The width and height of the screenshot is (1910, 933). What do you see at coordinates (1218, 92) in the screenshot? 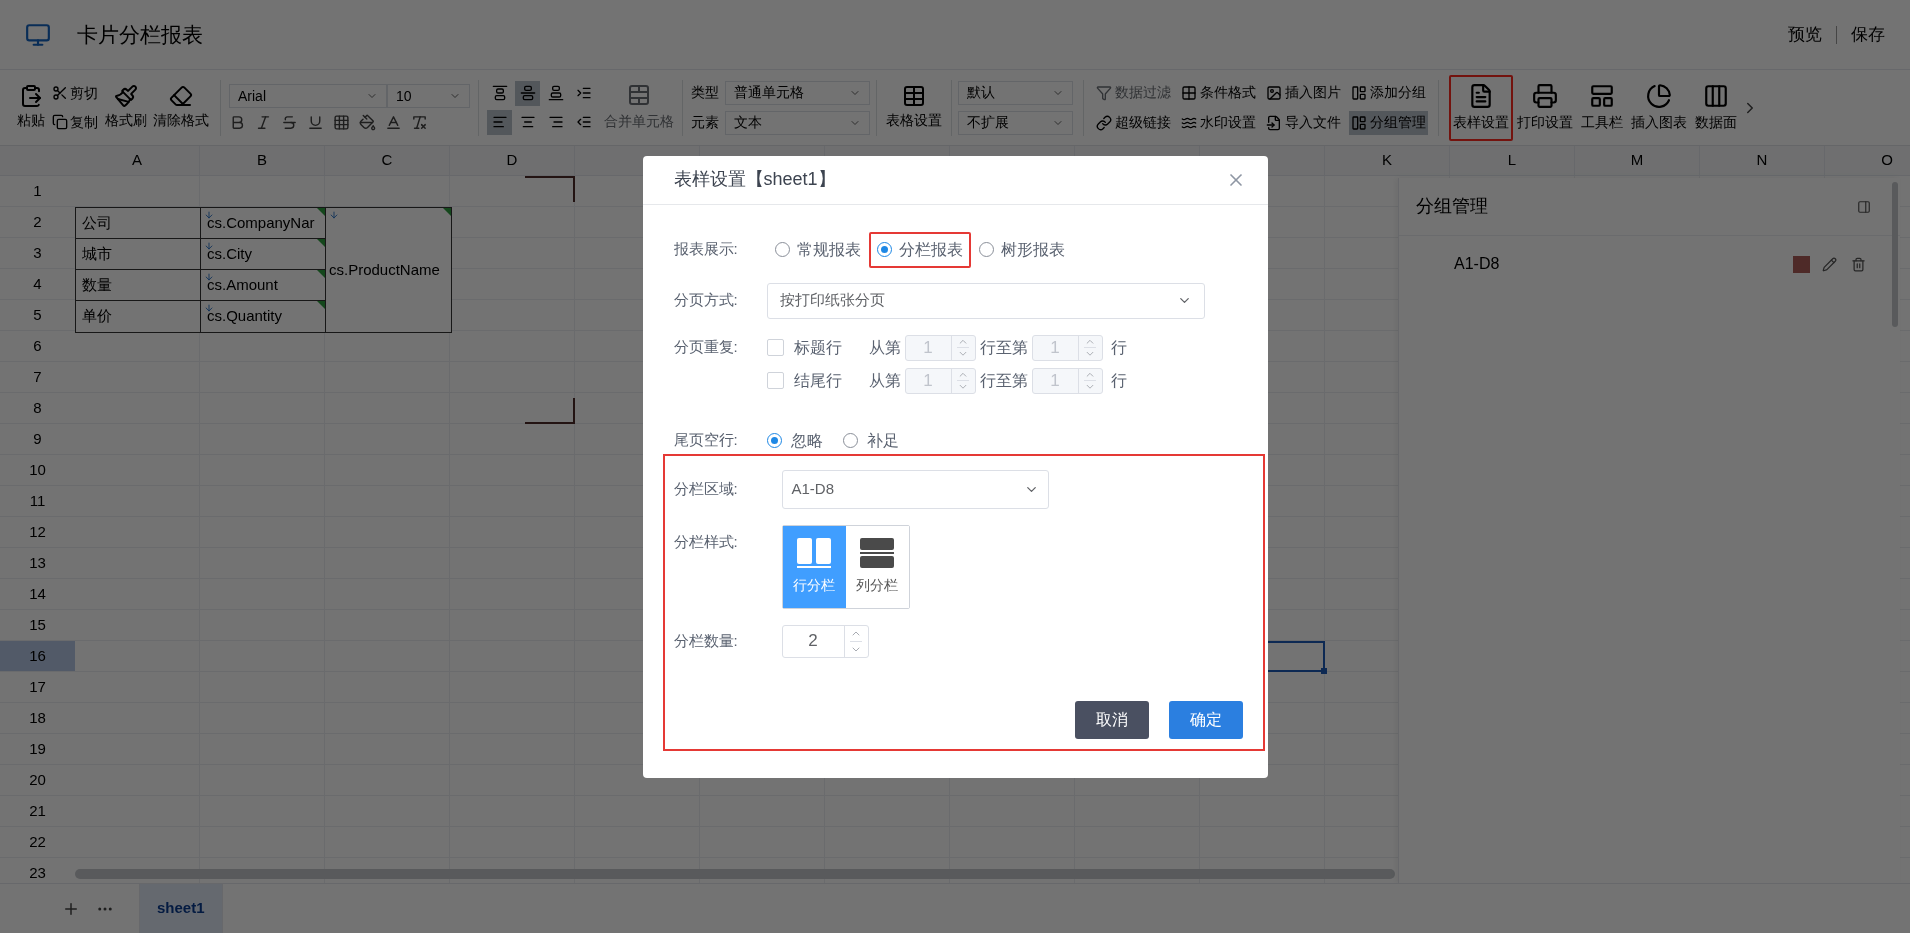
I see `toolbar-button: 条件格式` at bounding box center [1218, 92].